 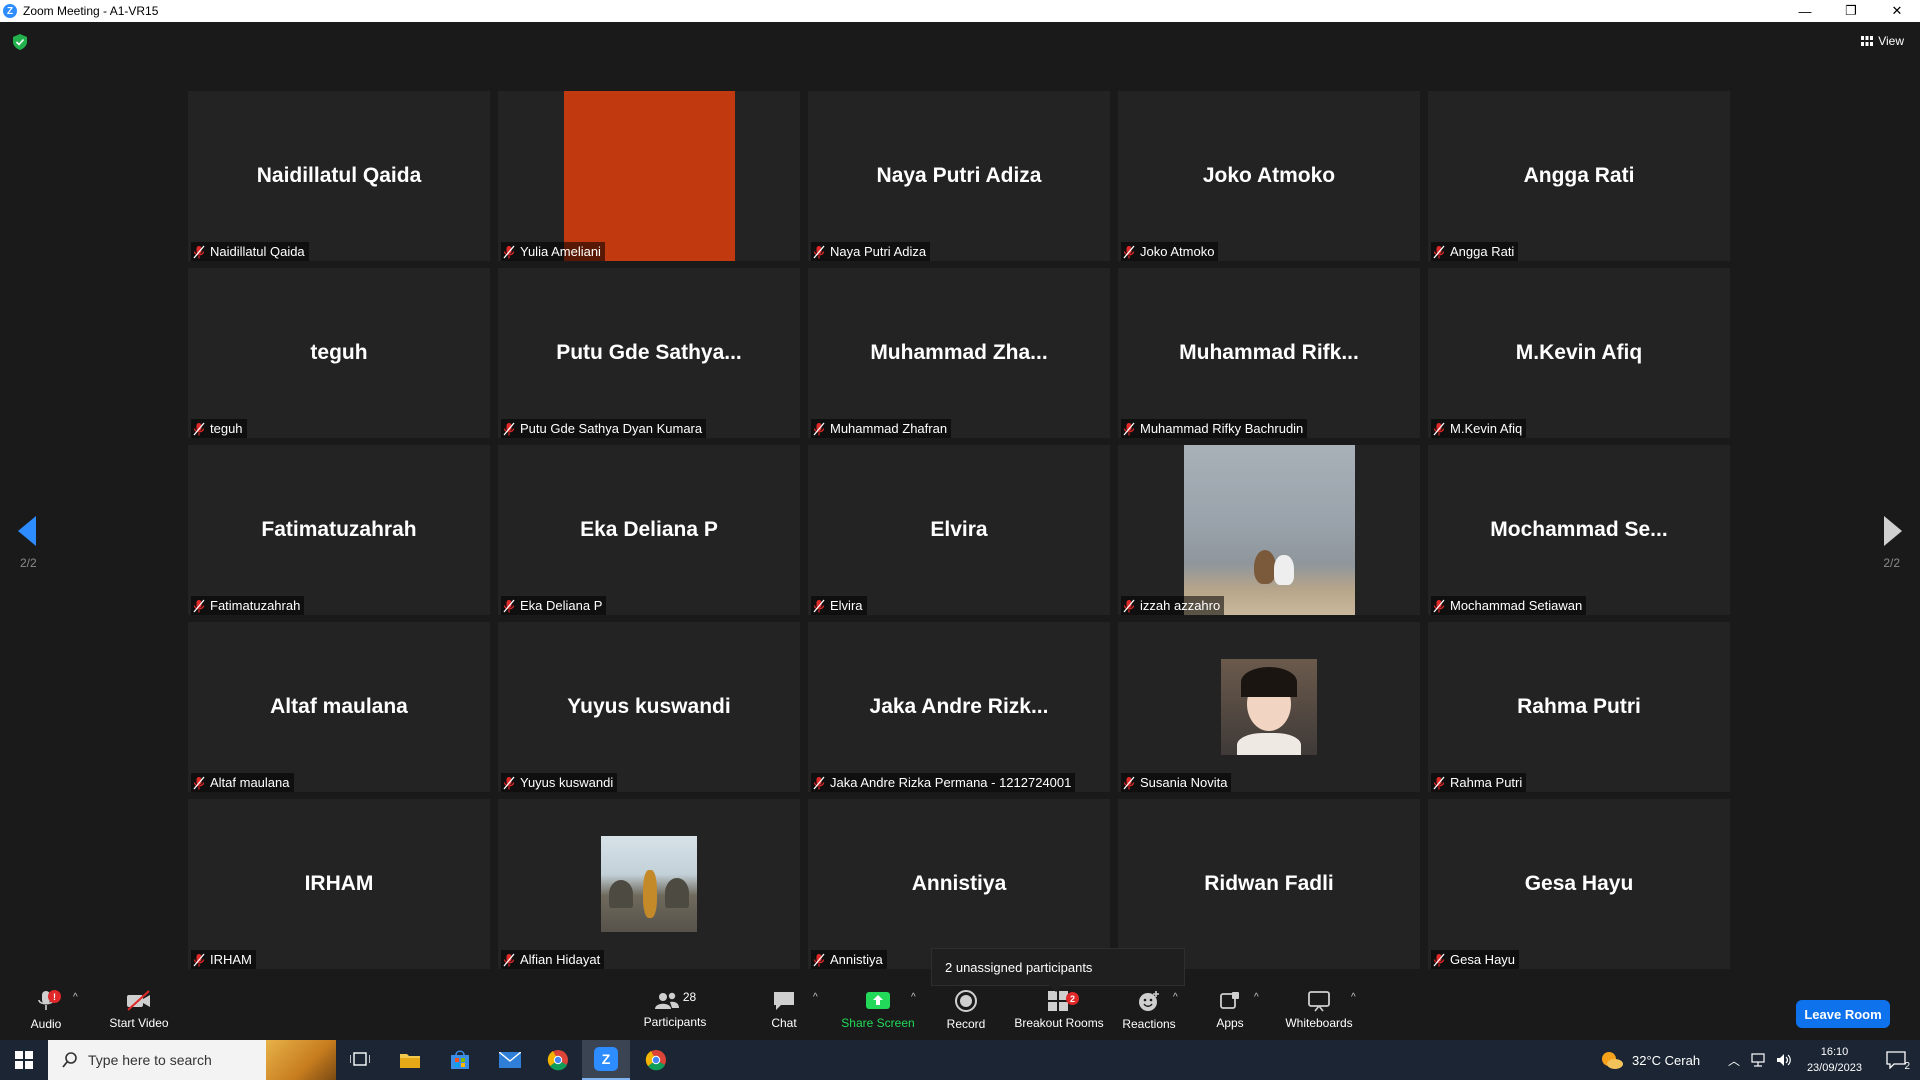 What do you see at coordinates (558, 1060) in the screenshot?
I see `chrome-button` at bounding box center [558, 1060].